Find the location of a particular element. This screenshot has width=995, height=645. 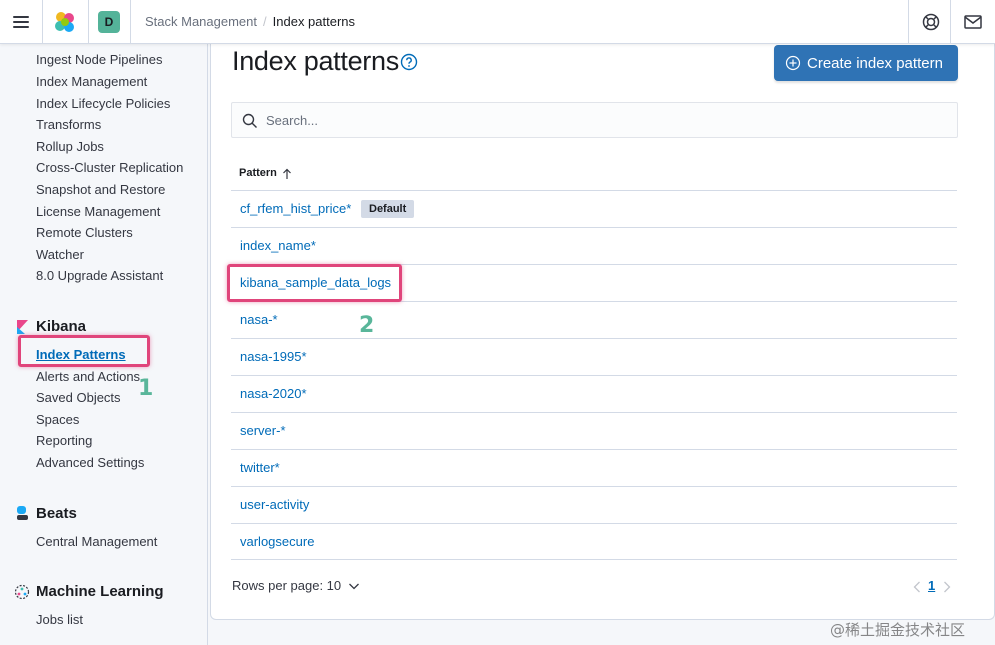

pattern-link: nasa-1995* is located at coordinates (273, 356).